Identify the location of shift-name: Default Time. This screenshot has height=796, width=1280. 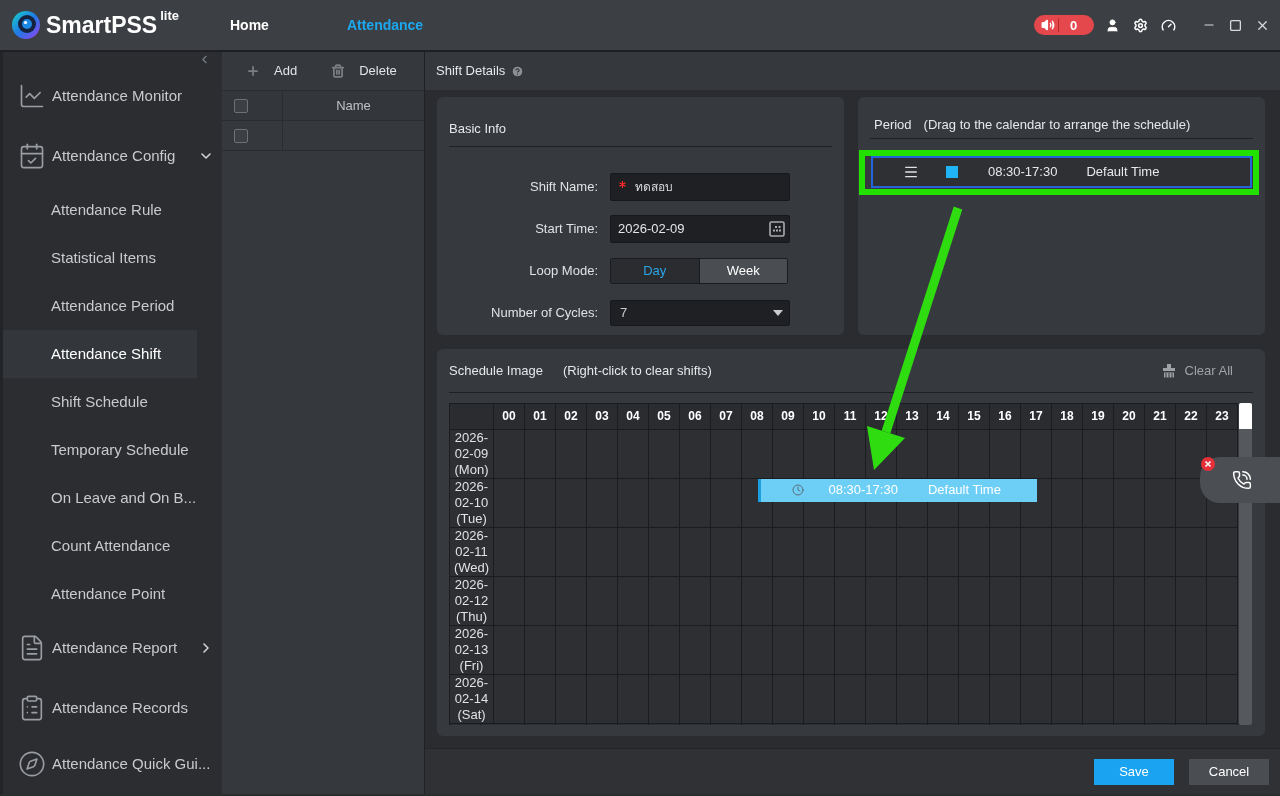
(964, 490).